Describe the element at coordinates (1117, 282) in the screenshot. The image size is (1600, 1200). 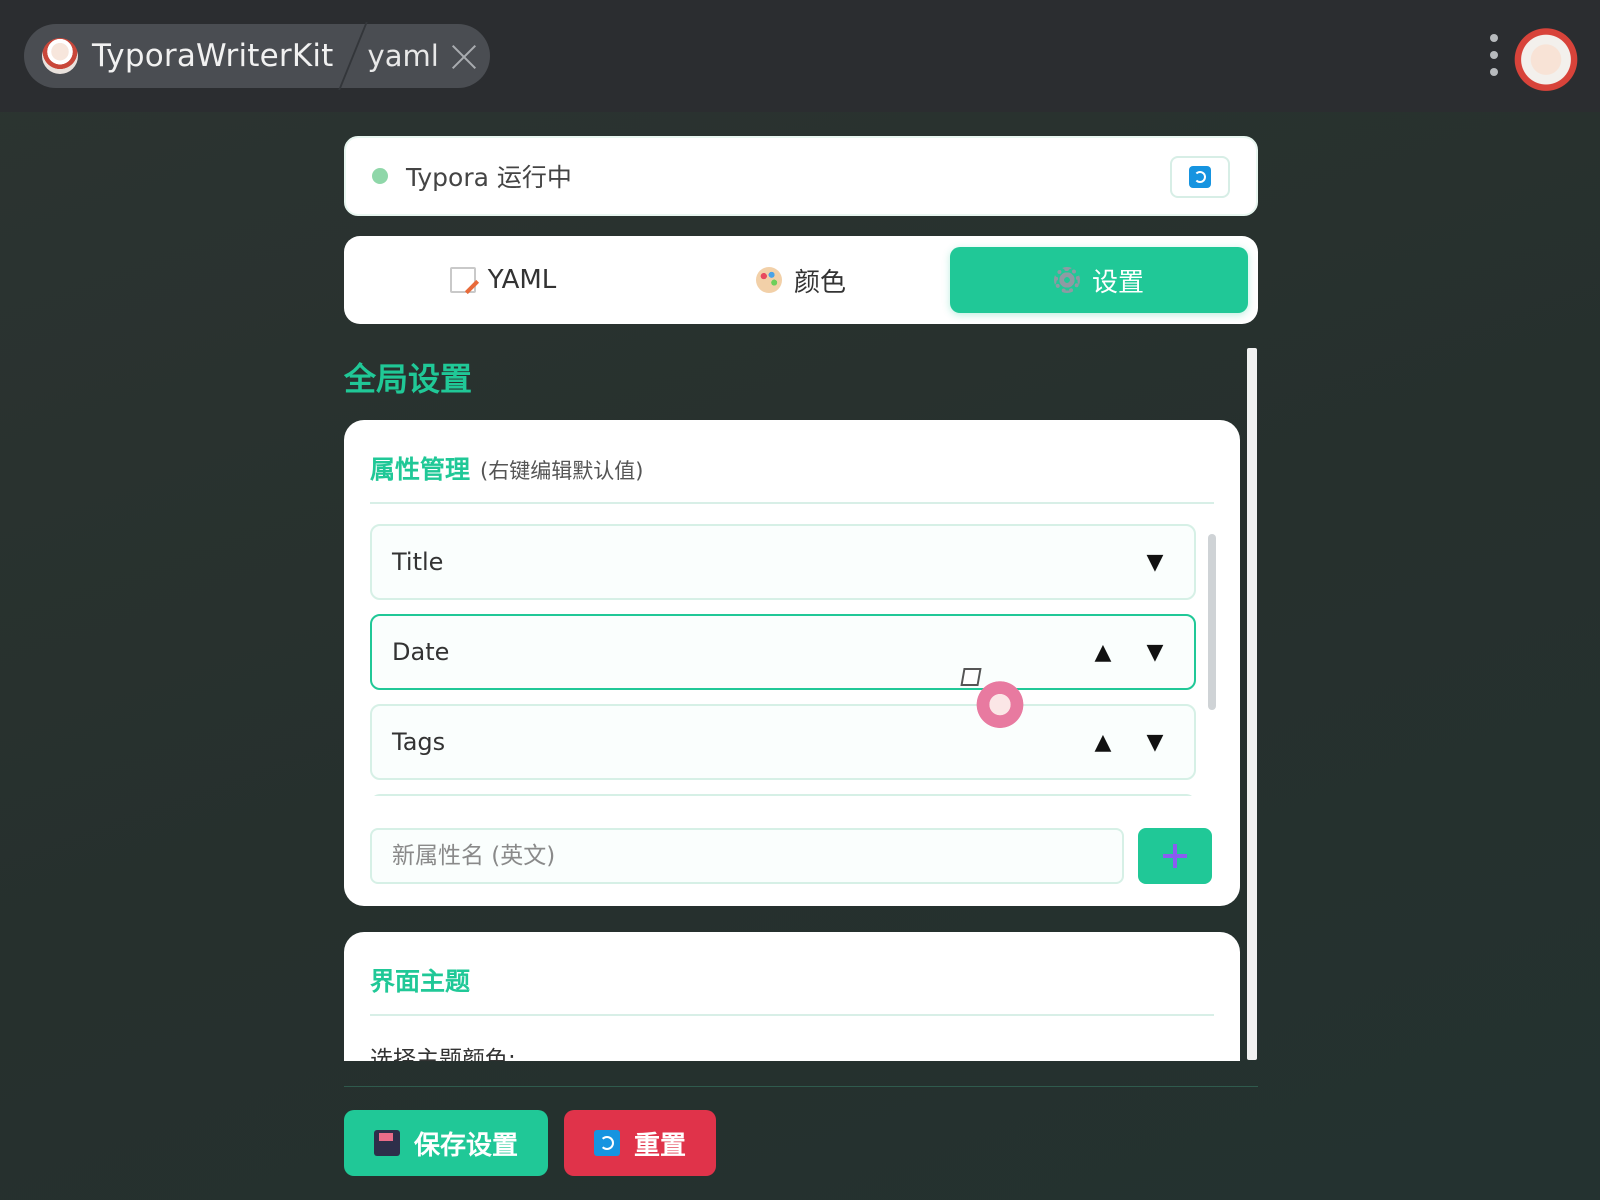
I see `tab-settings-label: 设置` at that location.